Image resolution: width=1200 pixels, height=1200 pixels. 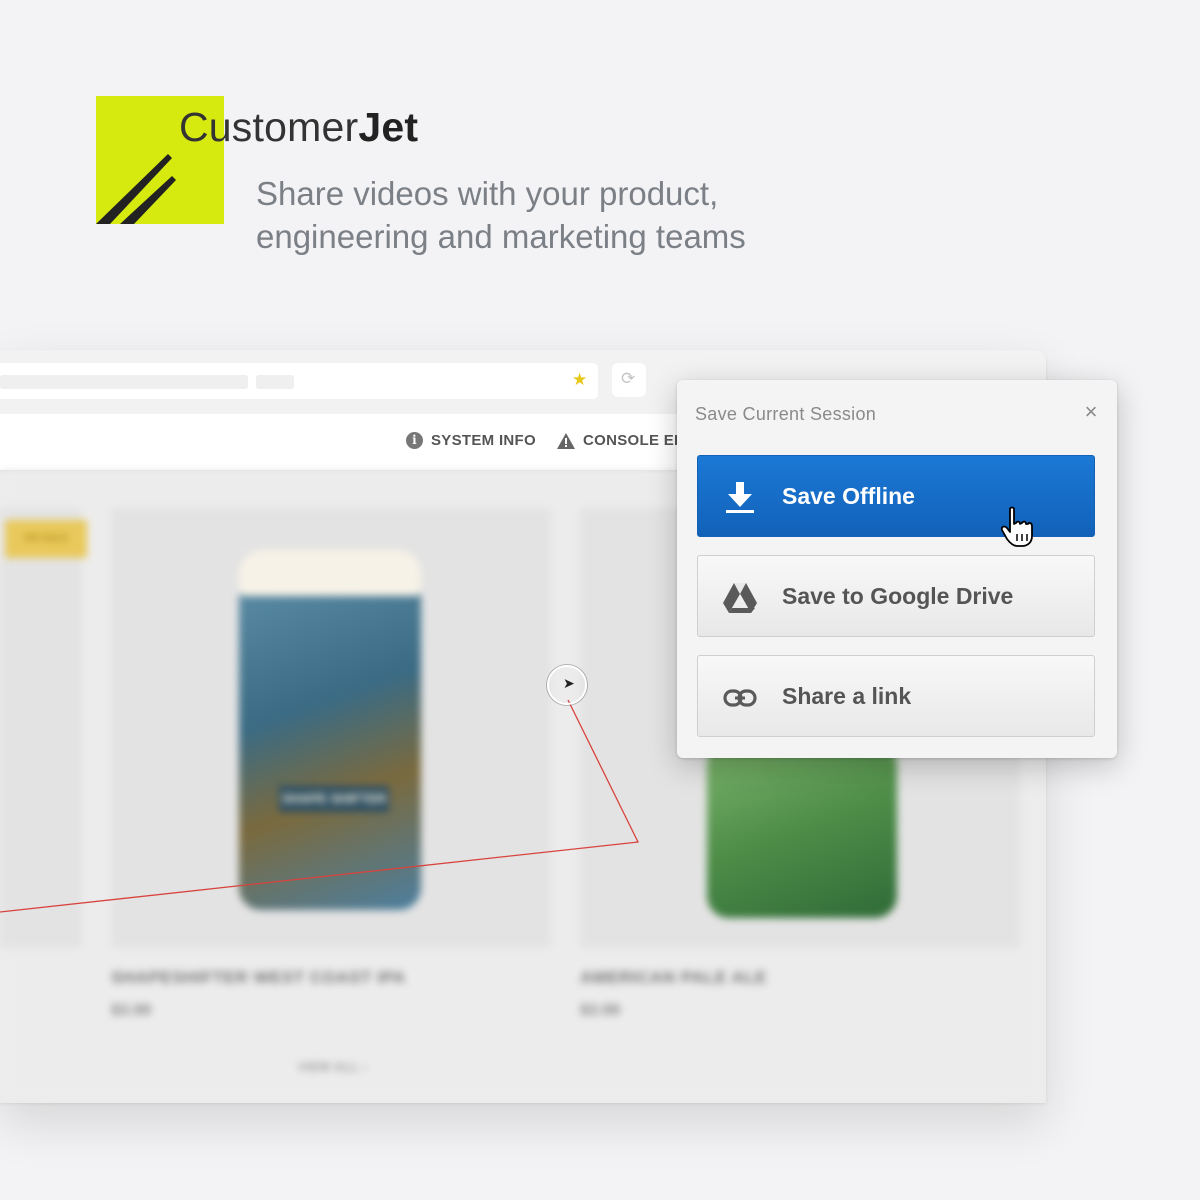 What do you see at coordinates (330, 573) in the screenshot?
I see `can-lid` at bounding box center [330, 573].